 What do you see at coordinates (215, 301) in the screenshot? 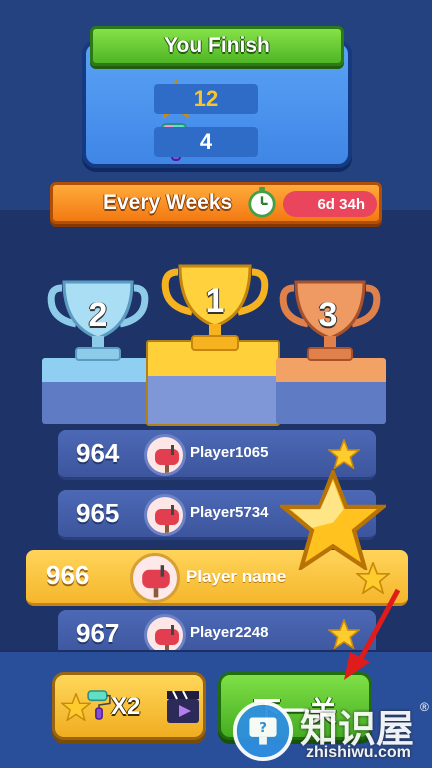
I see `rank-1-label: 1` at bounding box center [215, 301].